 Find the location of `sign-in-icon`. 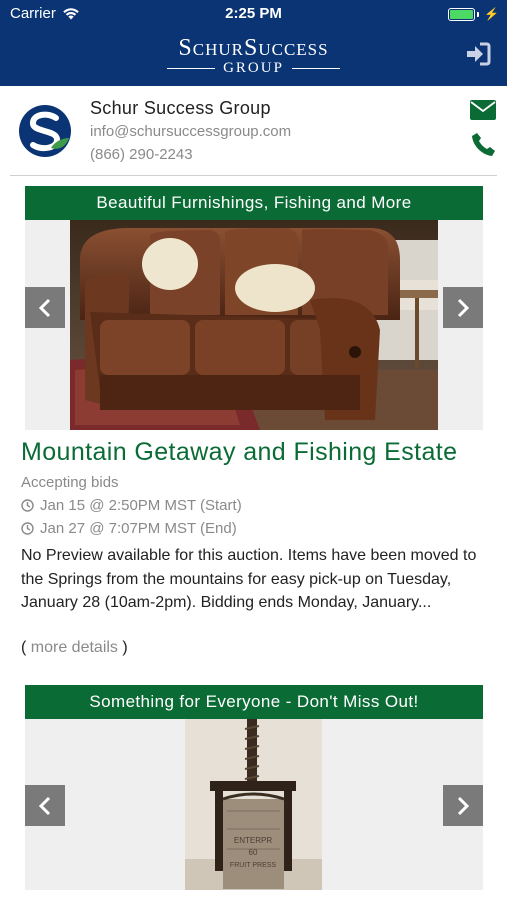

sign-in-icon is located at coordinates (478, 54).